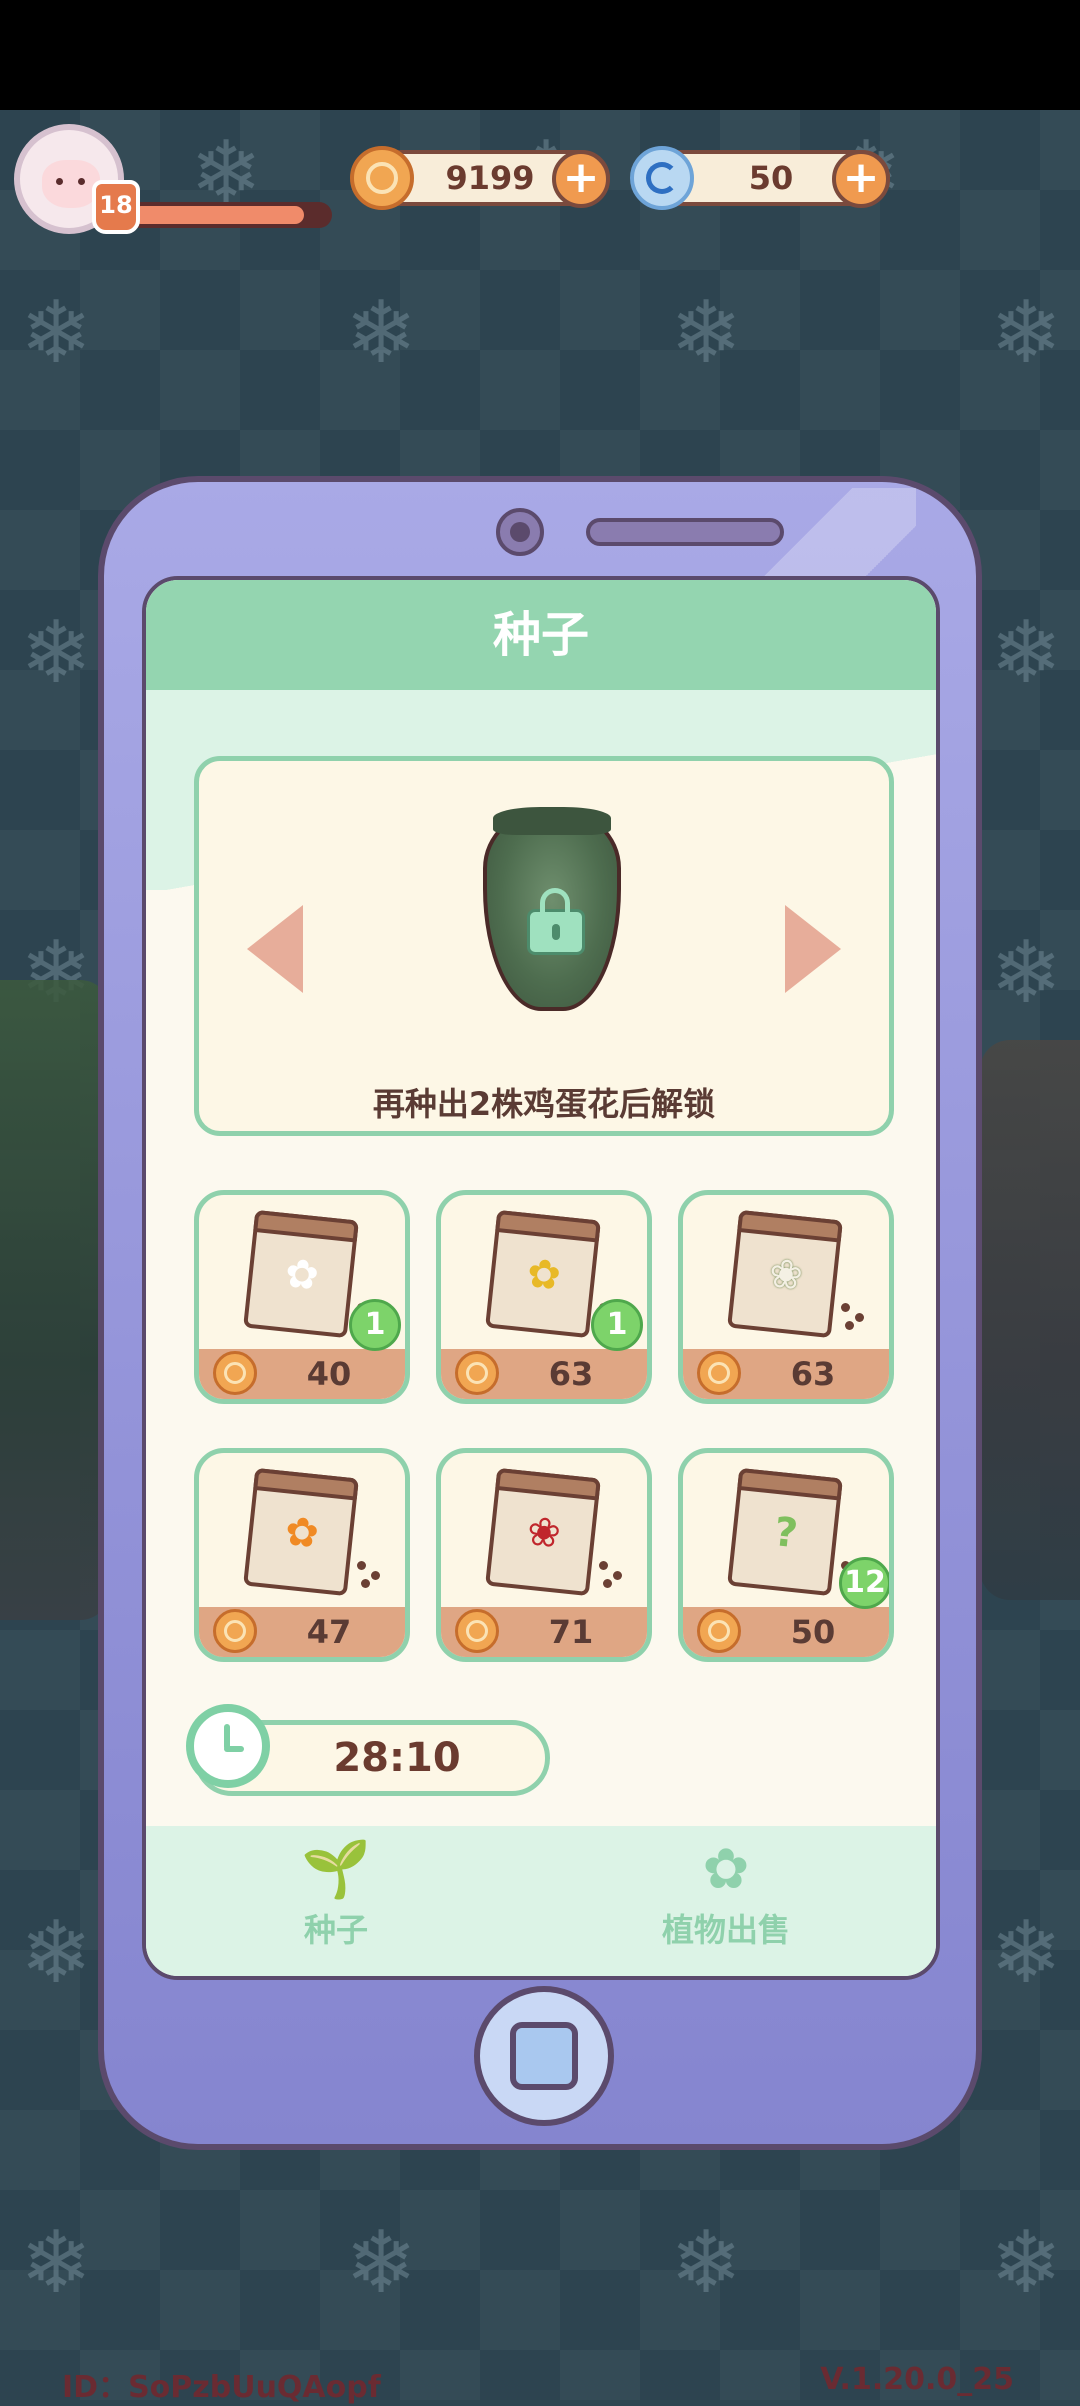  Describe the element at coordinates (685, 532) in the screenshot. I see `phone-speaker` at that location.